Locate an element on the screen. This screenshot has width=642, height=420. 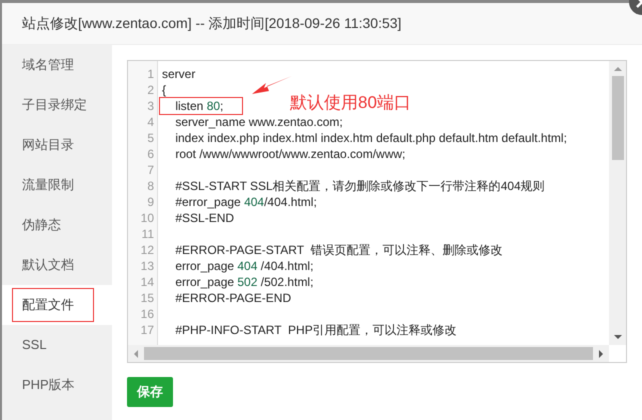
code-line: server is located at coordinates (179, 74).